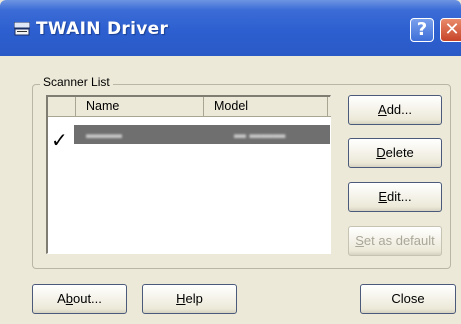 This screenshot has width=461, height=324. I want to click on column-header-model: Model, so click(266, 106).